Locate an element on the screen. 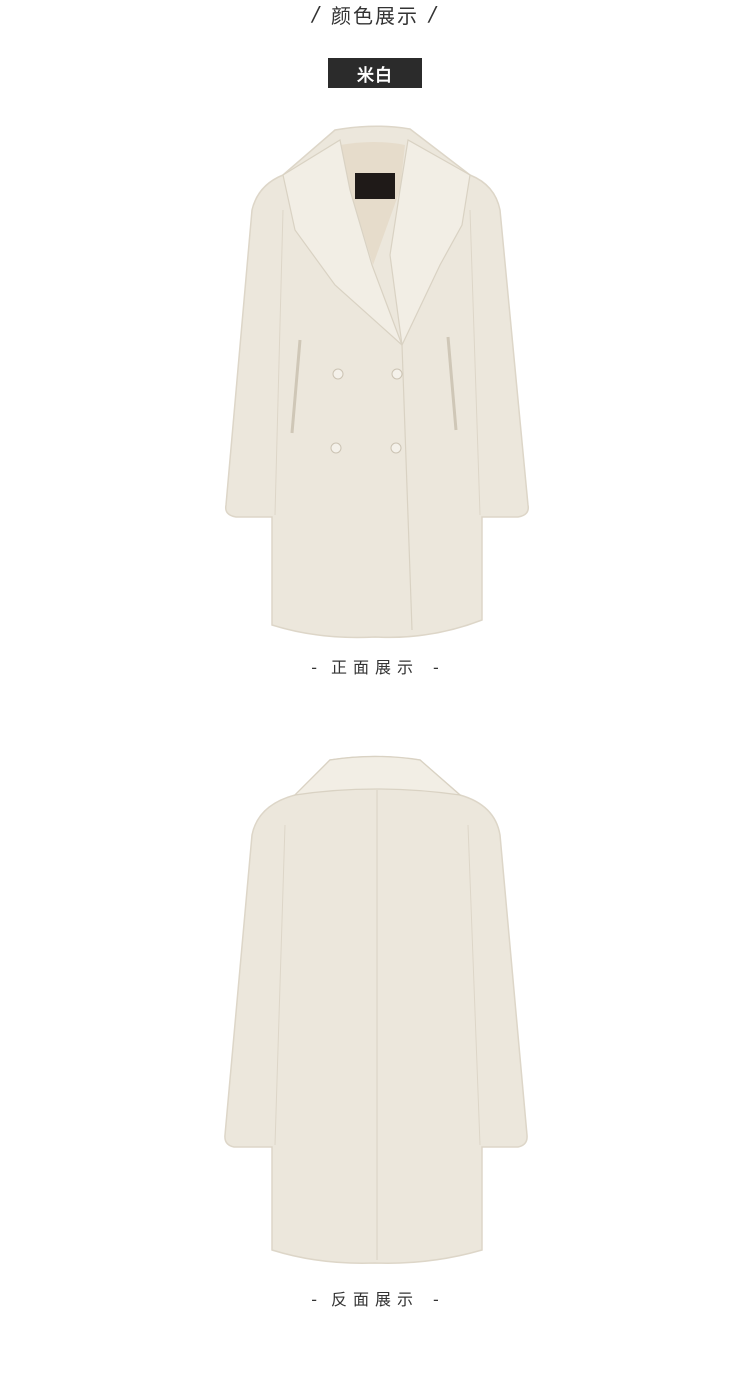 This screenshot has width=750, height=1385. coat-back-illustration is located at coordinates (376, 1009).